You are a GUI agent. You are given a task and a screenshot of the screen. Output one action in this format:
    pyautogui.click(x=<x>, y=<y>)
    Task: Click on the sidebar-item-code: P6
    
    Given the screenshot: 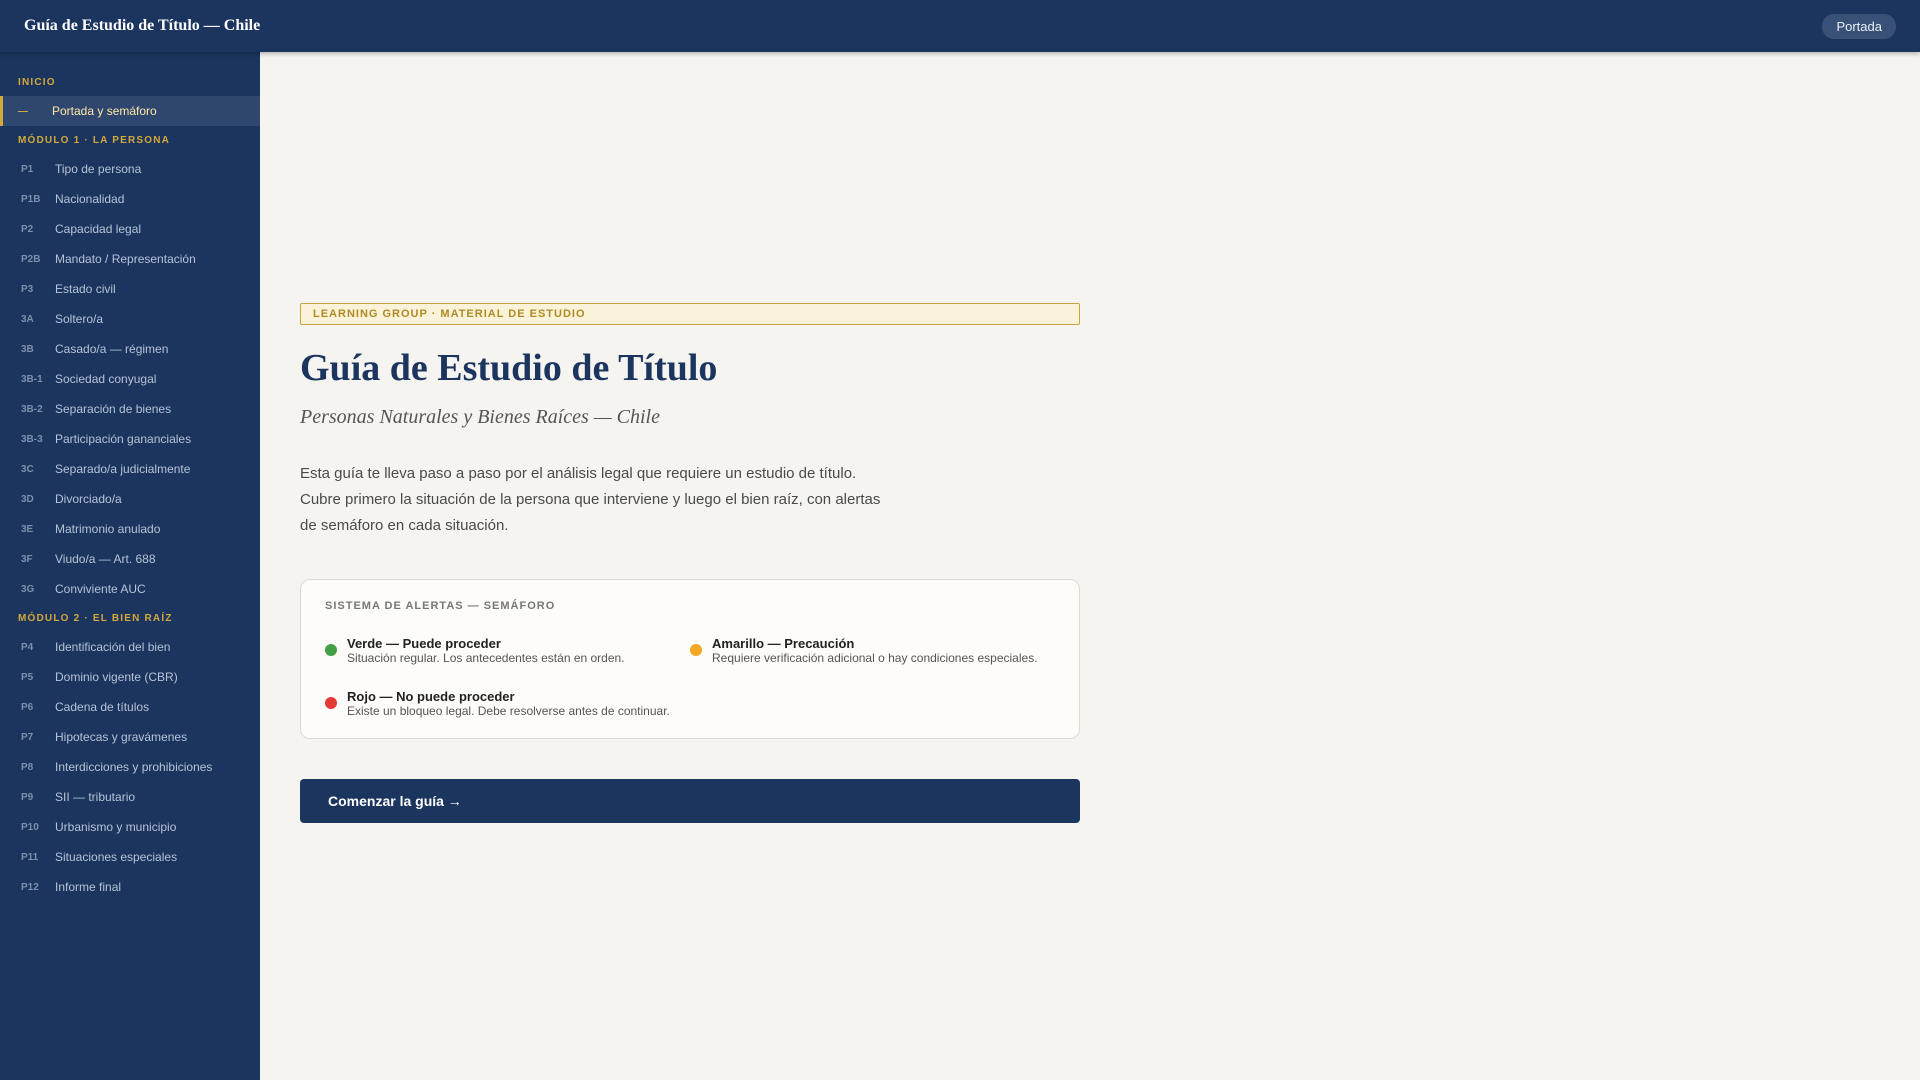 What is the action you would take?
    pyautogui.click(x=27, y=707)
    